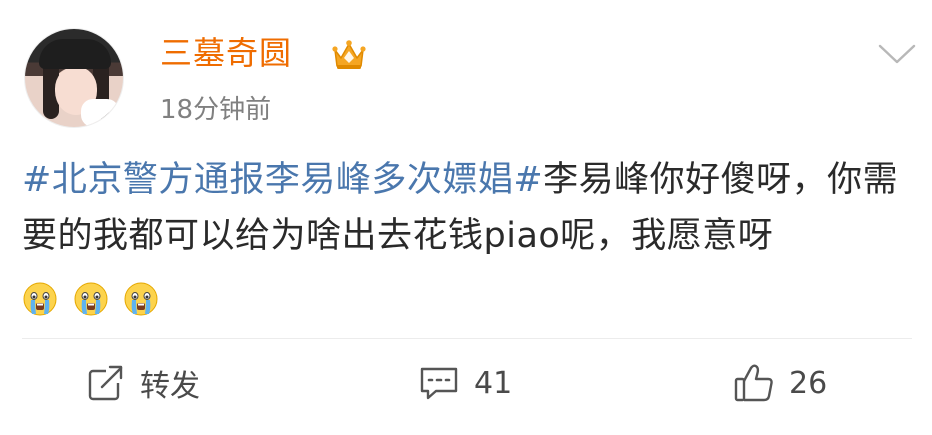  What do you see at coordinates (216, 110) in the screenshot?
I see `post-timestamp: 18分钟前` at bounding box center [216, 110].